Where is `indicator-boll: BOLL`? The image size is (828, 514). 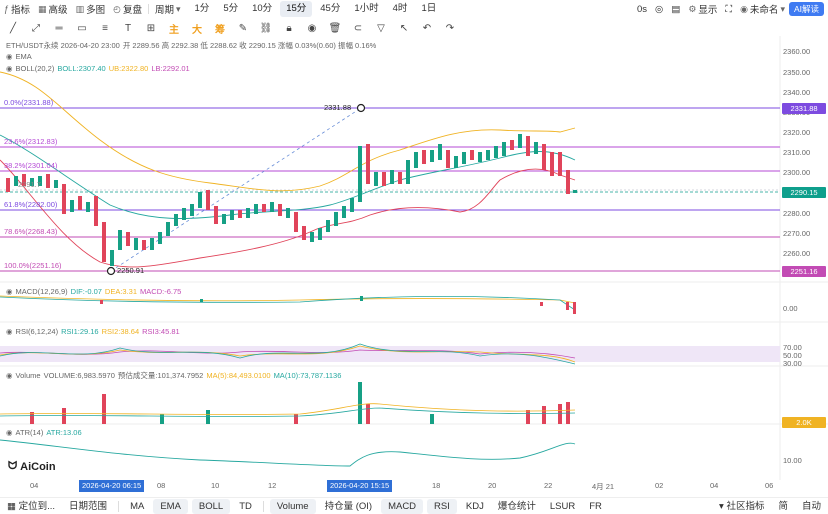
indicator-boll: BOLL is located at coordinates (211, 506).